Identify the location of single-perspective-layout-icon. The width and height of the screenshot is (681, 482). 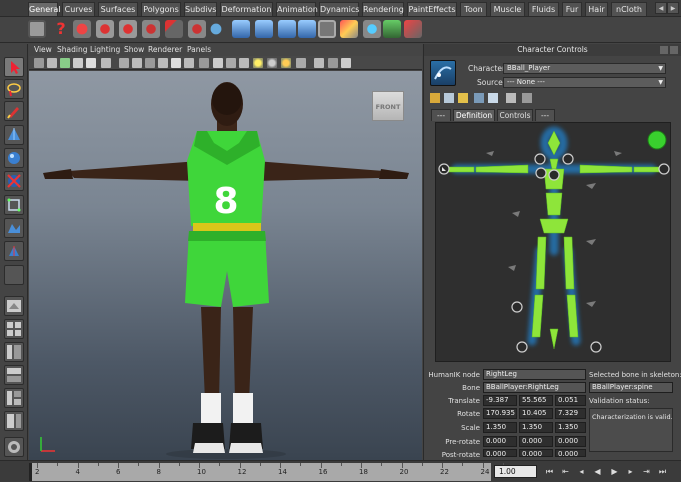
(14, 306).